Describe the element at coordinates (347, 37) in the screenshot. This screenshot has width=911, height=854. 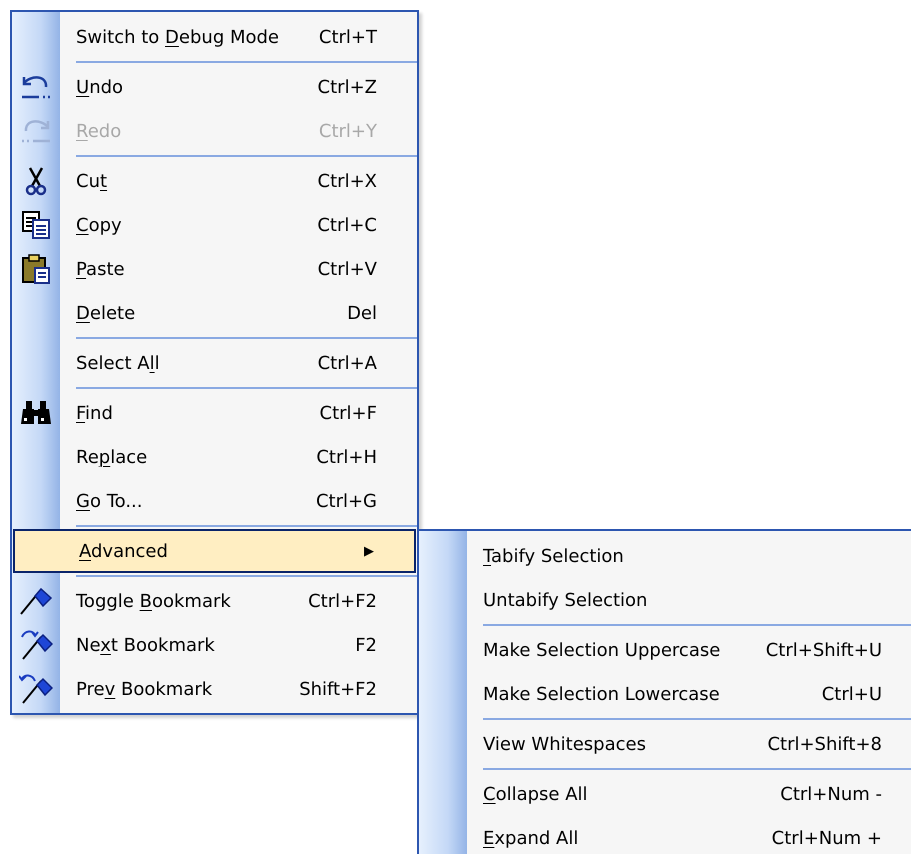
I see `shortcut-text: Ctrl+T` at that location.